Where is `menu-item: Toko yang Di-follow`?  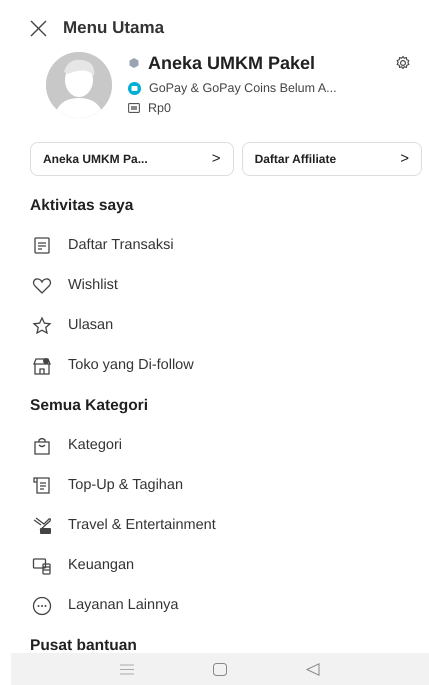 menu-item: Toko yang Di-follow is located at coordinates (131, 366).